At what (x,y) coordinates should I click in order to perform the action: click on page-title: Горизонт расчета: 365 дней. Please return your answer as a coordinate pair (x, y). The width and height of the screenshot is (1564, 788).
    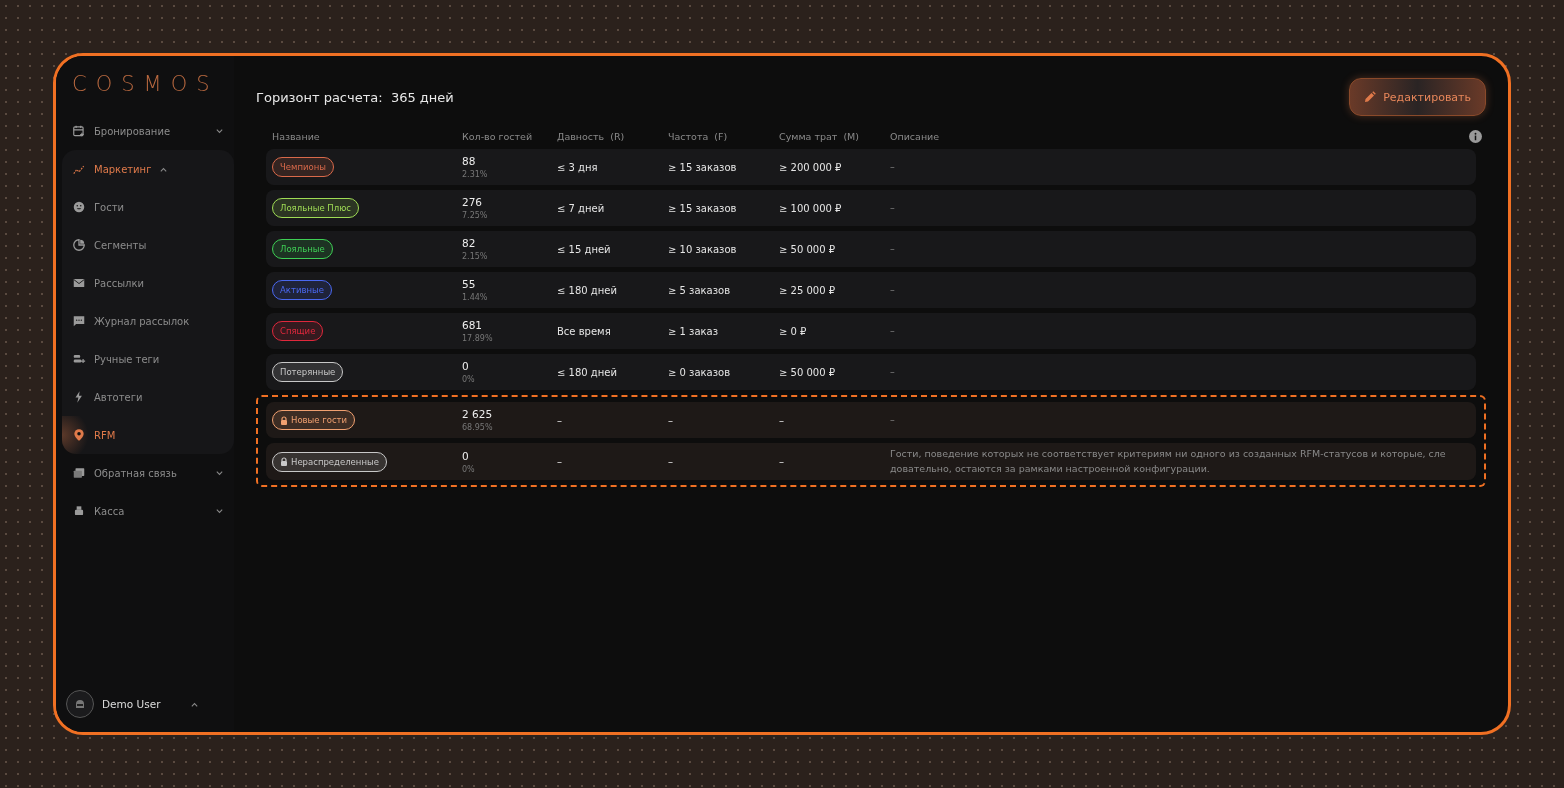
    Looking at the image, I should click on (355, 97).